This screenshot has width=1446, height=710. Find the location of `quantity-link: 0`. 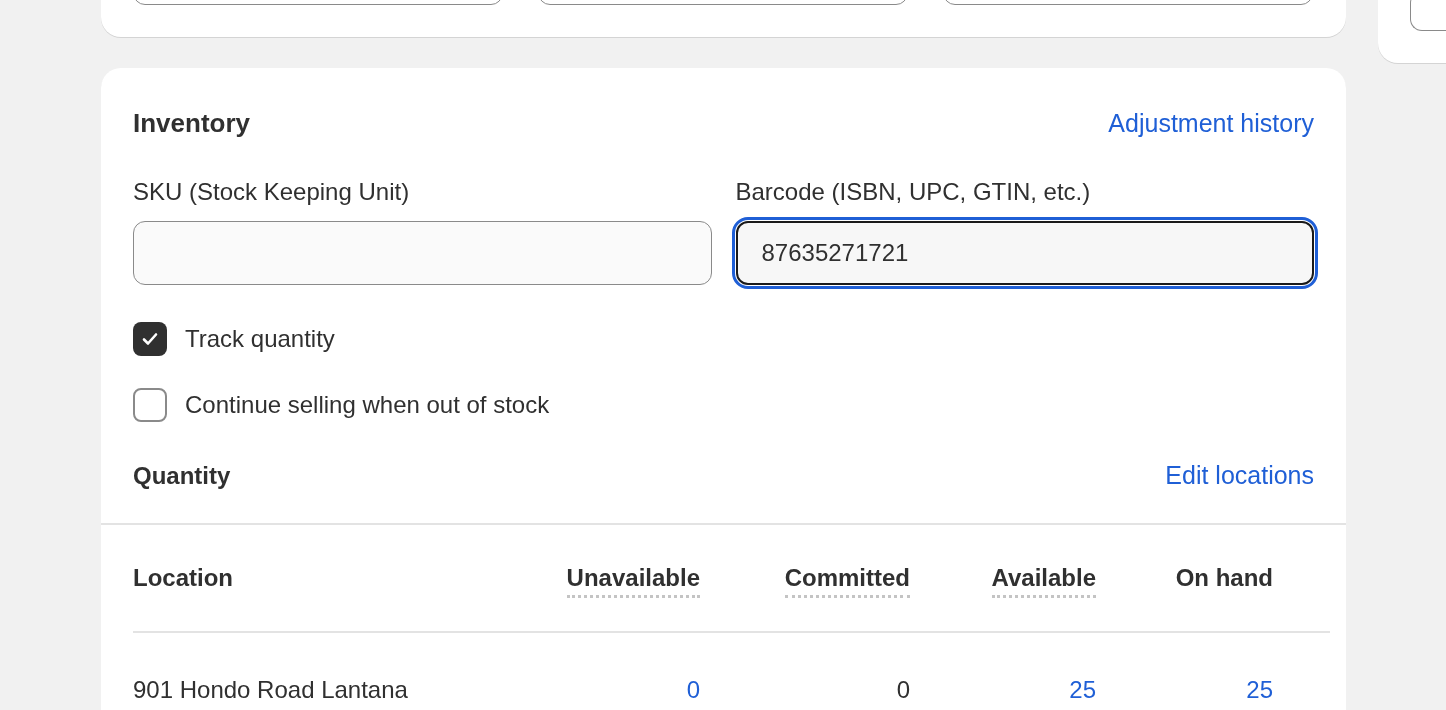

quantity-link: 0 is located at coordinates (693, 689).